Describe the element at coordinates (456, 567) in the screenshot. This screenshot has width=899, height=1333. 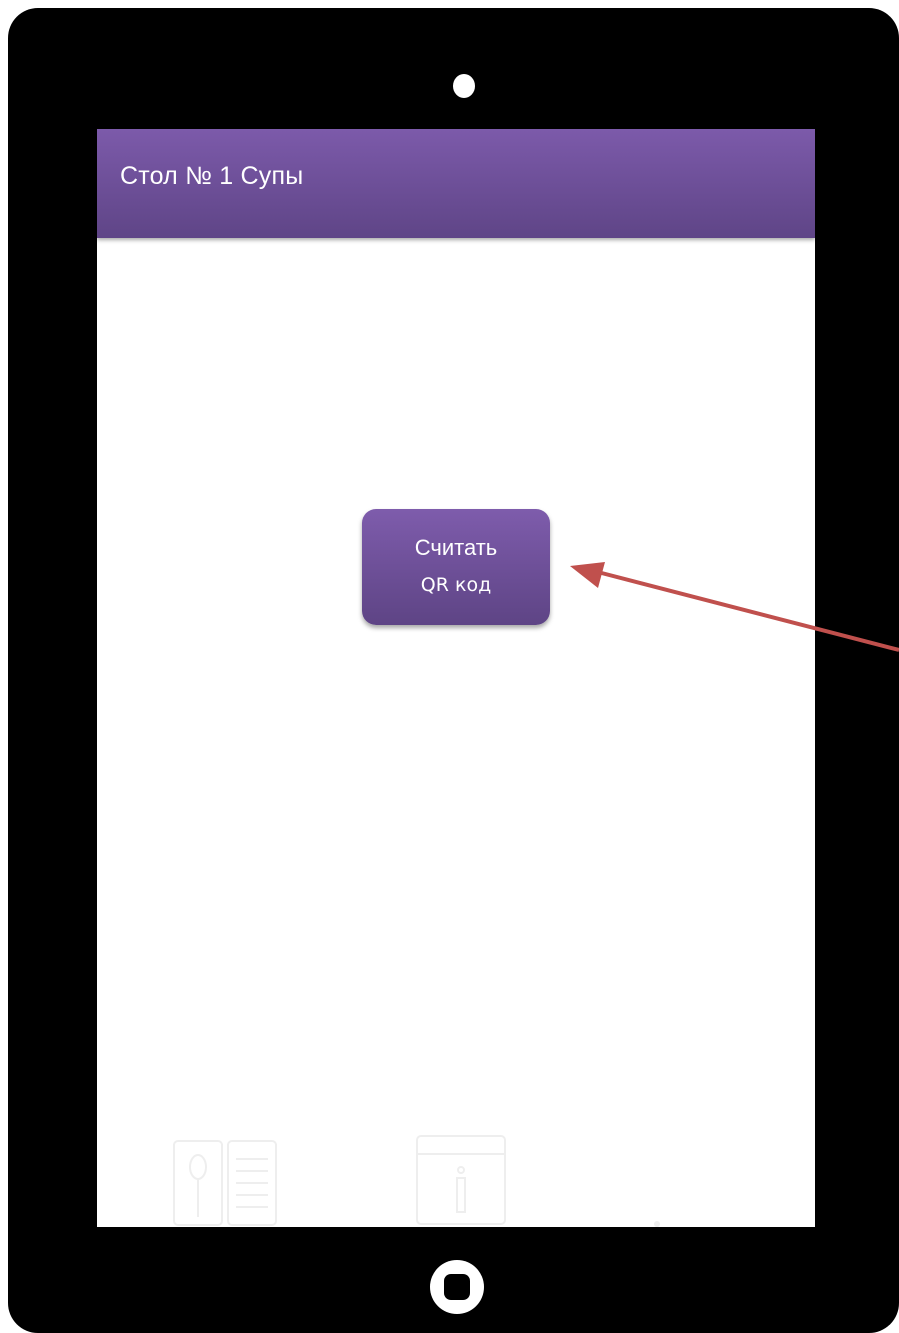
I see `scan-qr-button: Считать QR код` at that location.